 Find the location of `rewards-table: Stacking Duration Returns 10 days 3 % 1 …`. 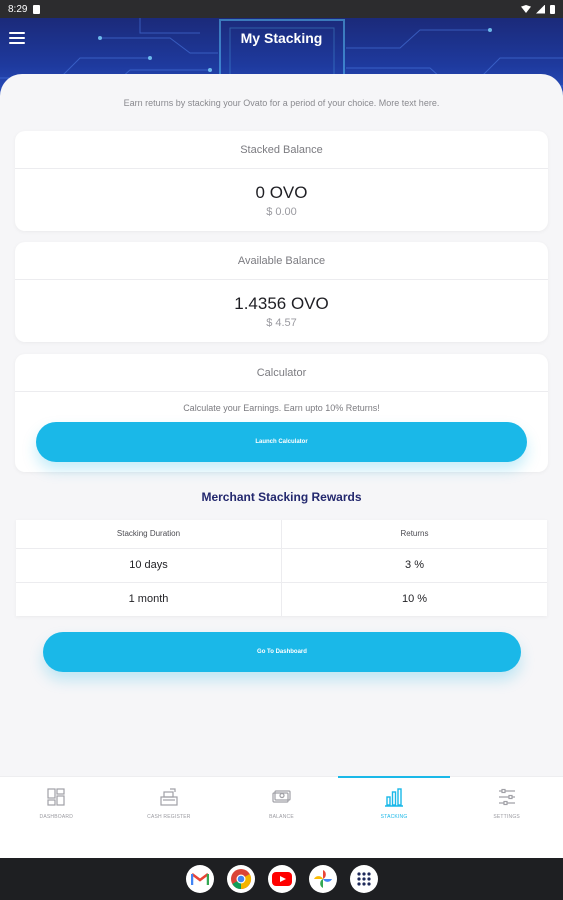

rewards-table: Stacking Duration Returns 10 days 3 % 1 … is located at coordinates (281, 568).